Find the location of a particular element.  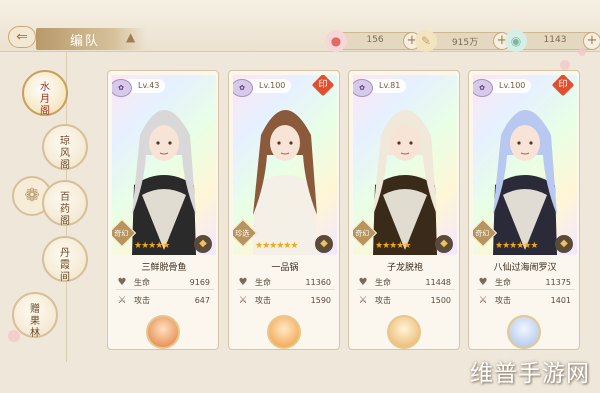

brush-icon: ✎ is located at coordinates (426, 41).